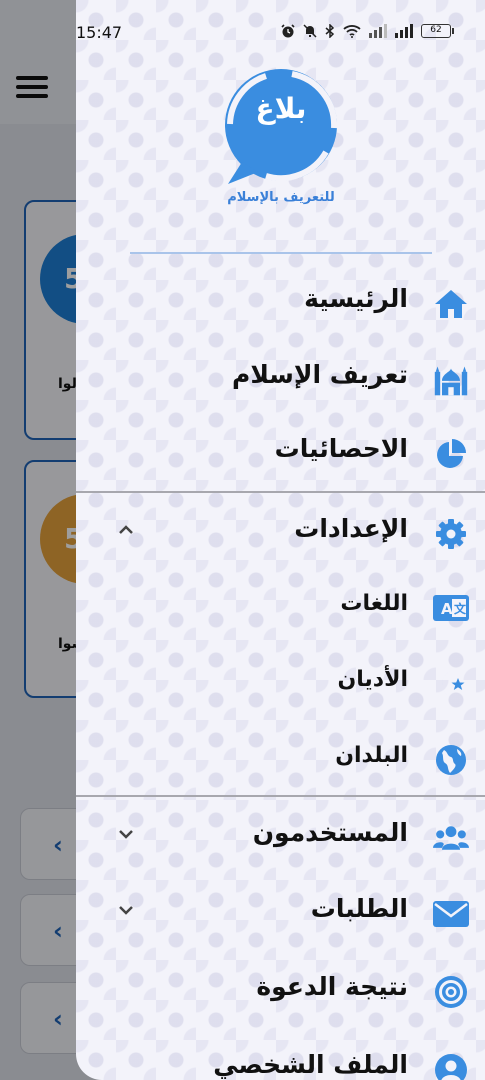 This screenshot has height=1080, width=485. Describe the element at coordinates (351, 528) in the screenshot. I see `menu-item-label: الإعدادات` at that location.